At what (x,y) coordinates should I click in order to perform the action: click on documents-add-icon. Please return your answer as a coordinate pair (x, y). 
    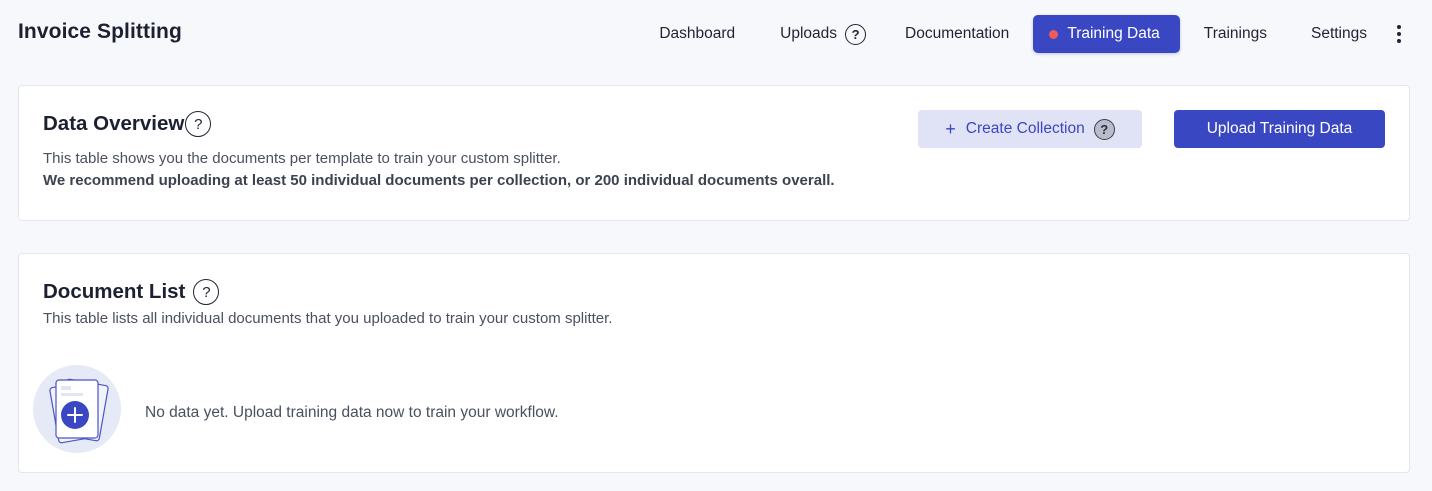
    Looking at the image, I should click on (77, 409).